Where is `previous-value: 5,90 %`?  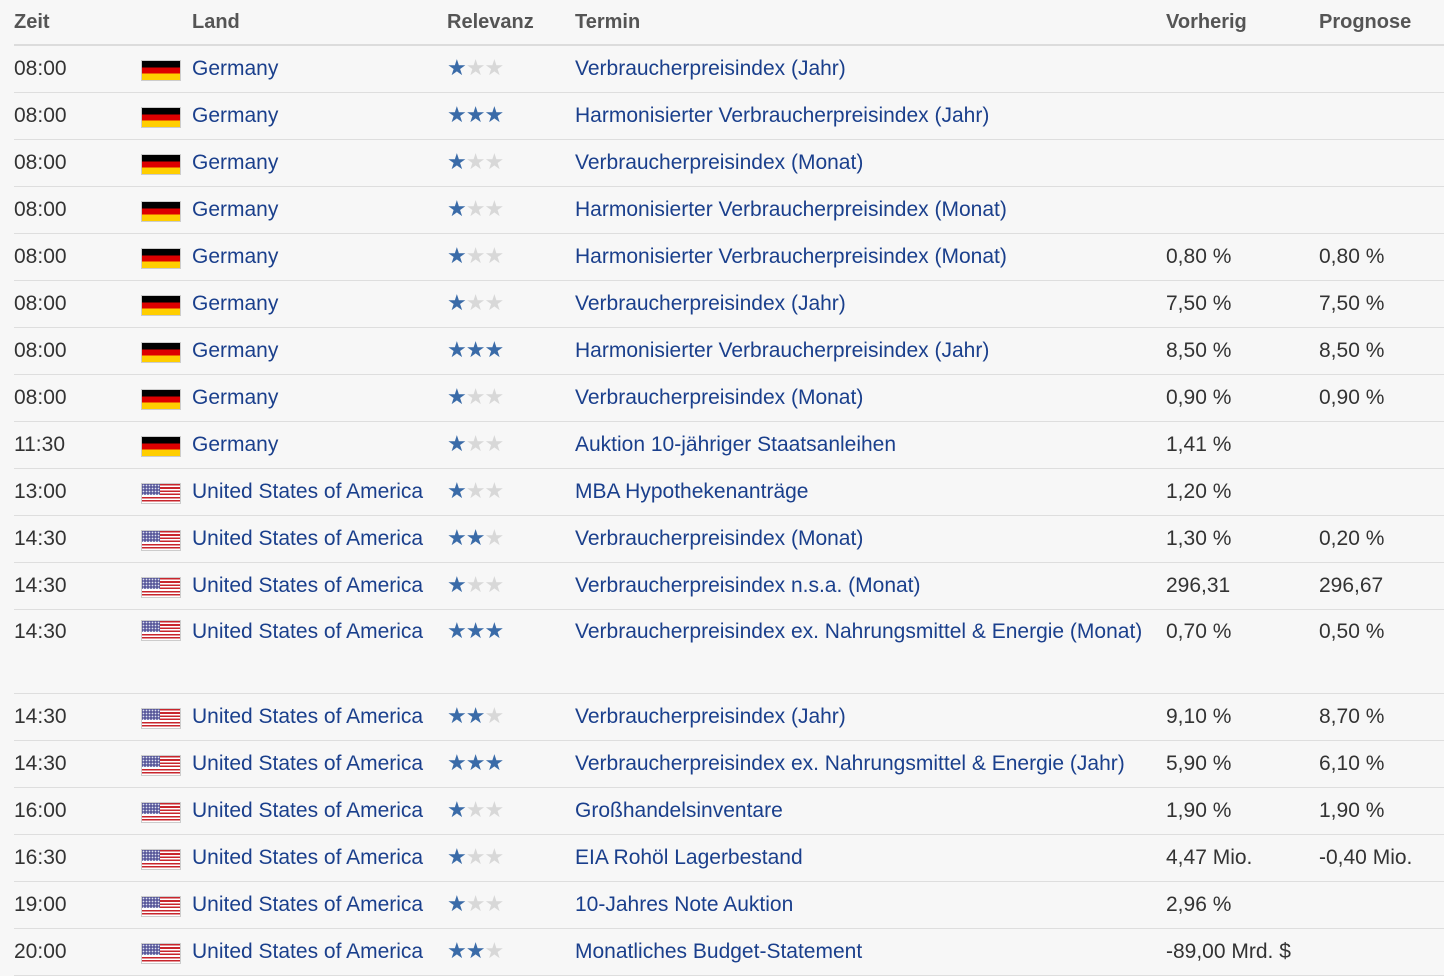 previous-value: 5,90 % is located at coordinates (1242, 764).